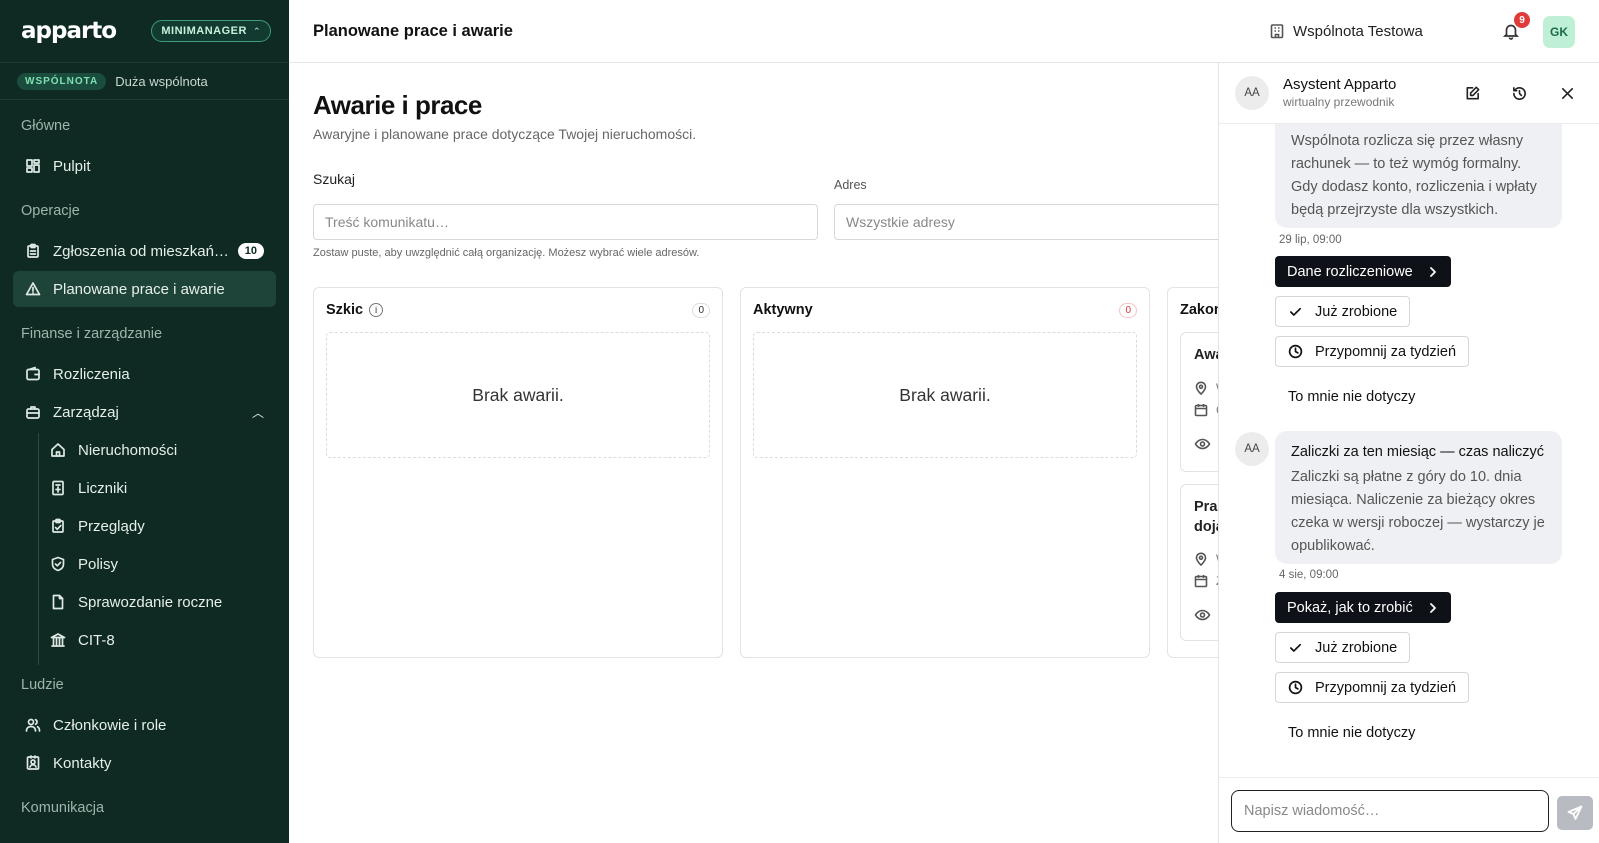  I want to click on sidebar-item-label: Polisy, so click(98, 564).